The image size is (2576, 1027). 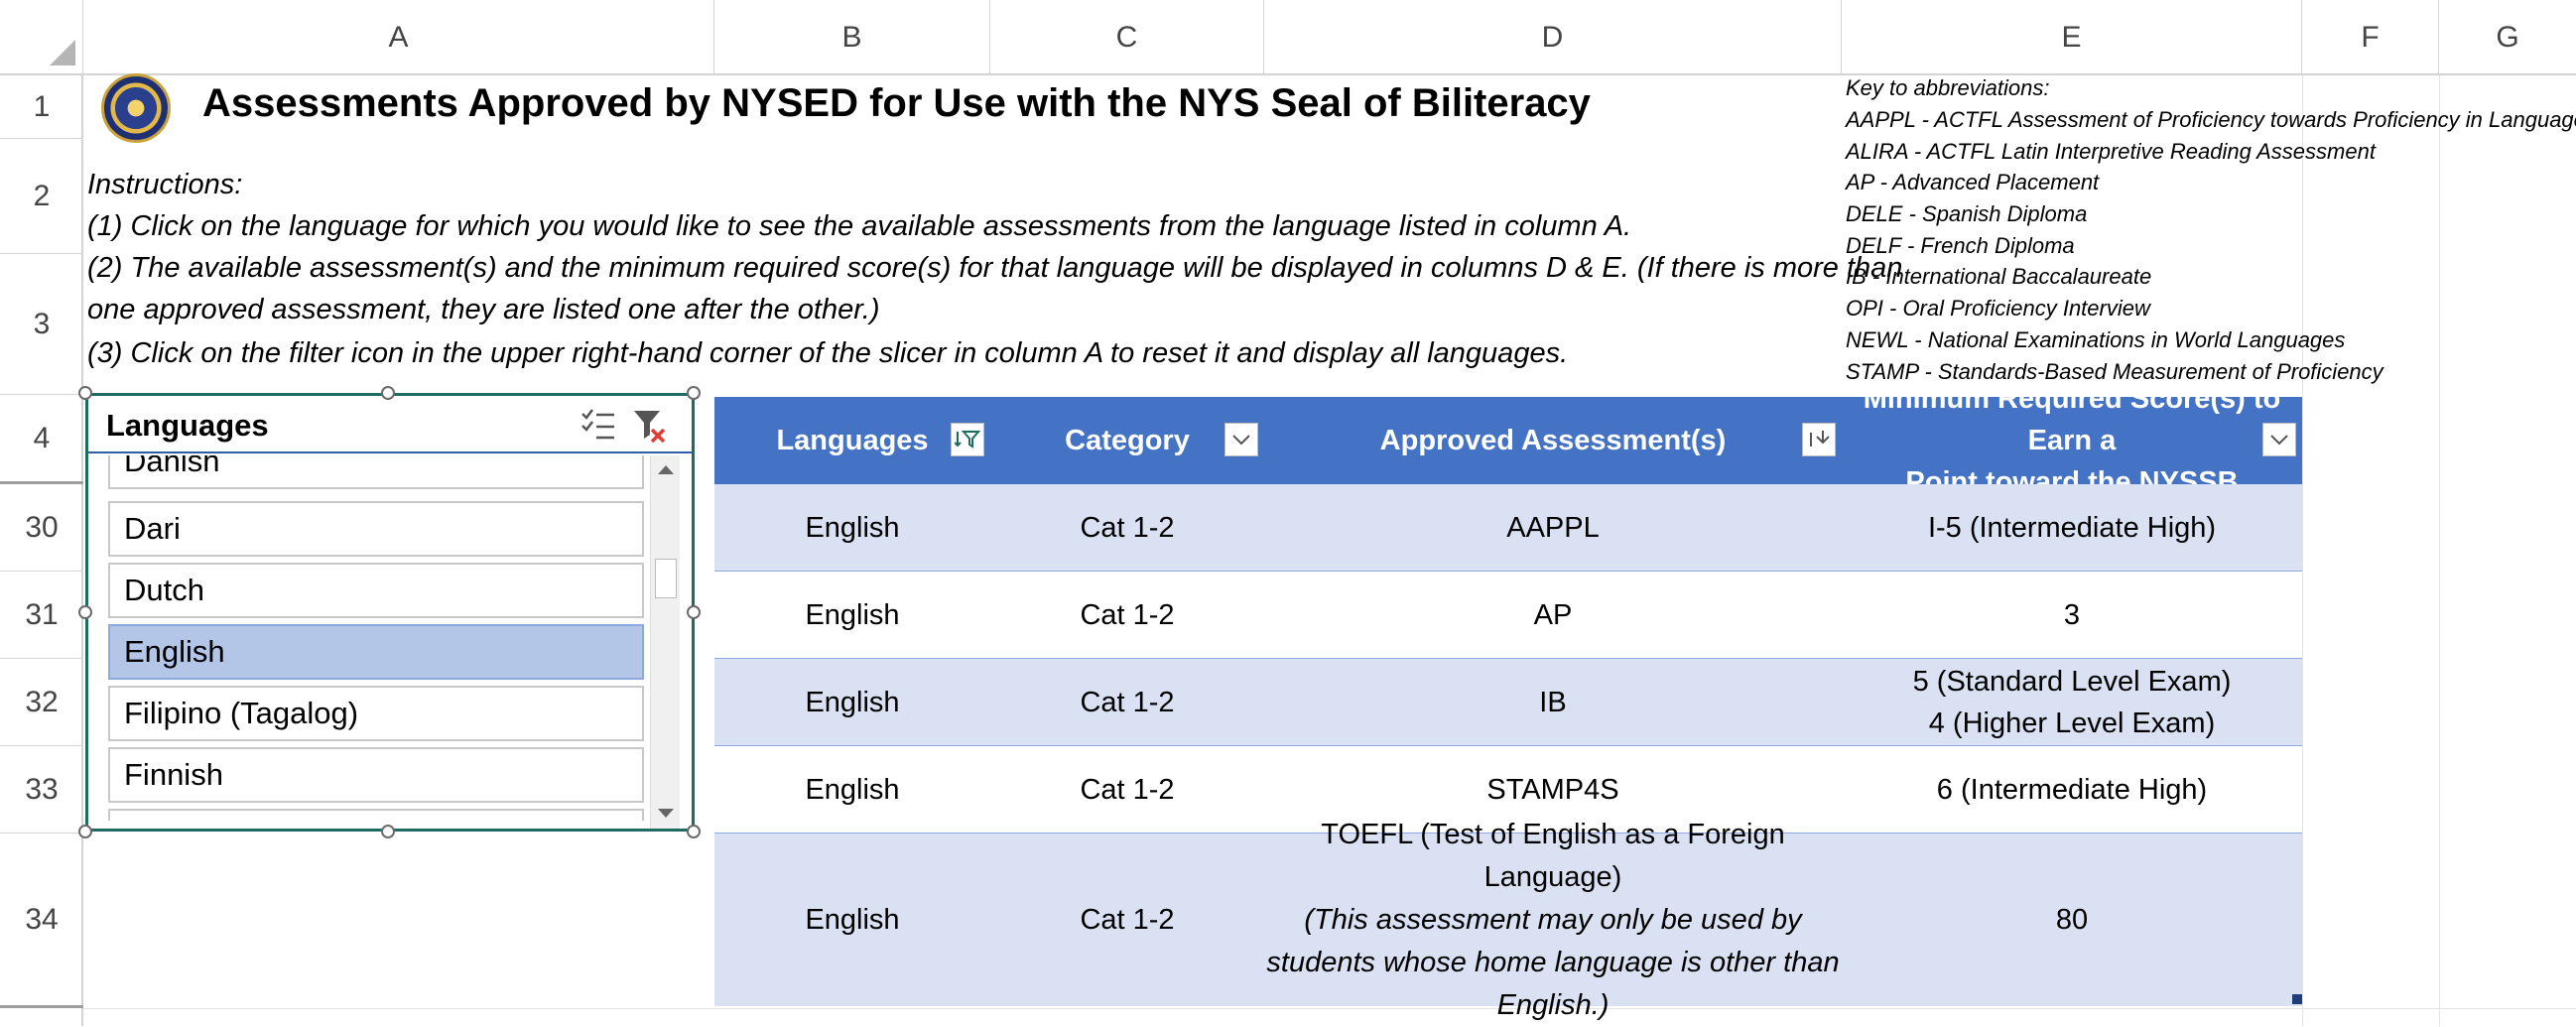 I want to click on cell-assessment-note1: (This assessment may only be used by, so click(x=1553, y=919).